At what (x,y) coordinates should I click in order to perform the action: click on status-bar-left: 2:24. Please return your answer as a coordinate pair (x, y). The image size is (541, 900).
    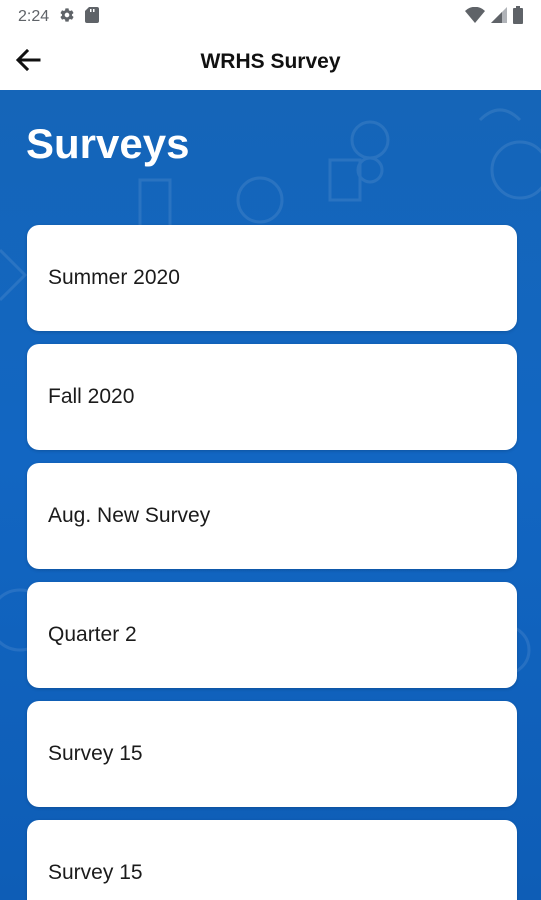
    Looking at the image, I should click on (59, 17).